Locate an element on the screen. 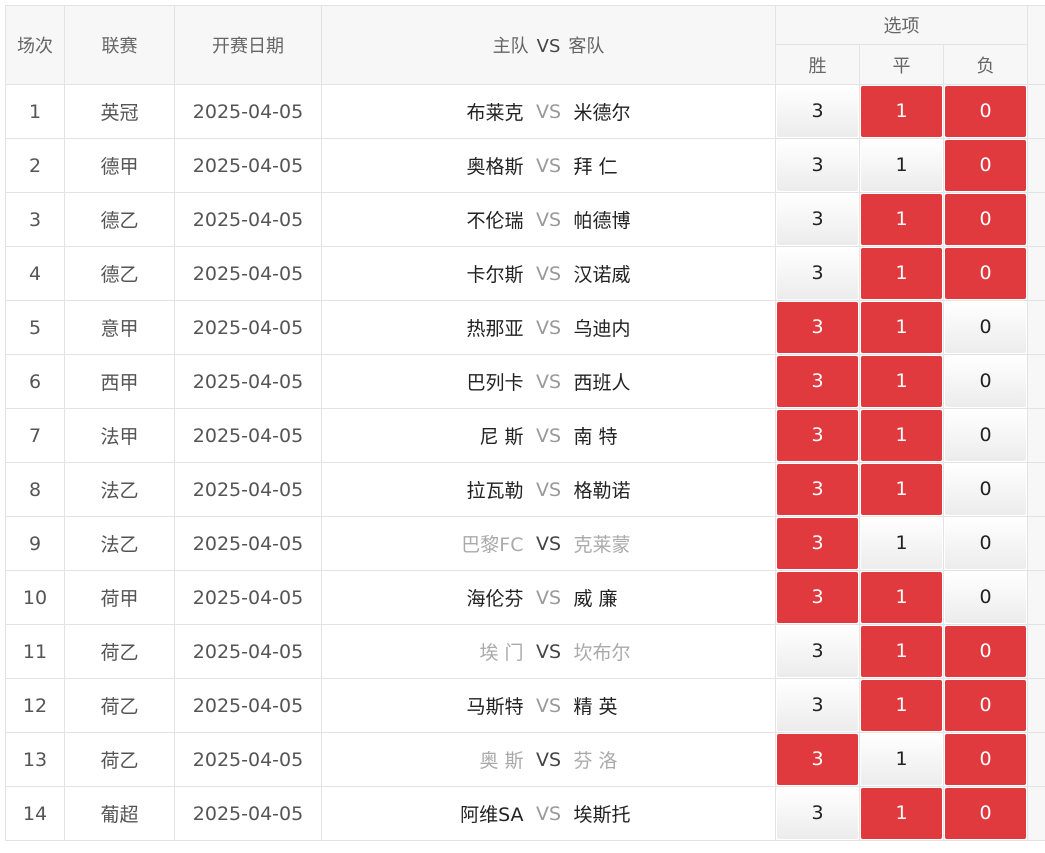 This screenshot has width=1045, height=853. cell-teams: 奥 斯 VS 芬 洛 is located at coordinates (548, 759).